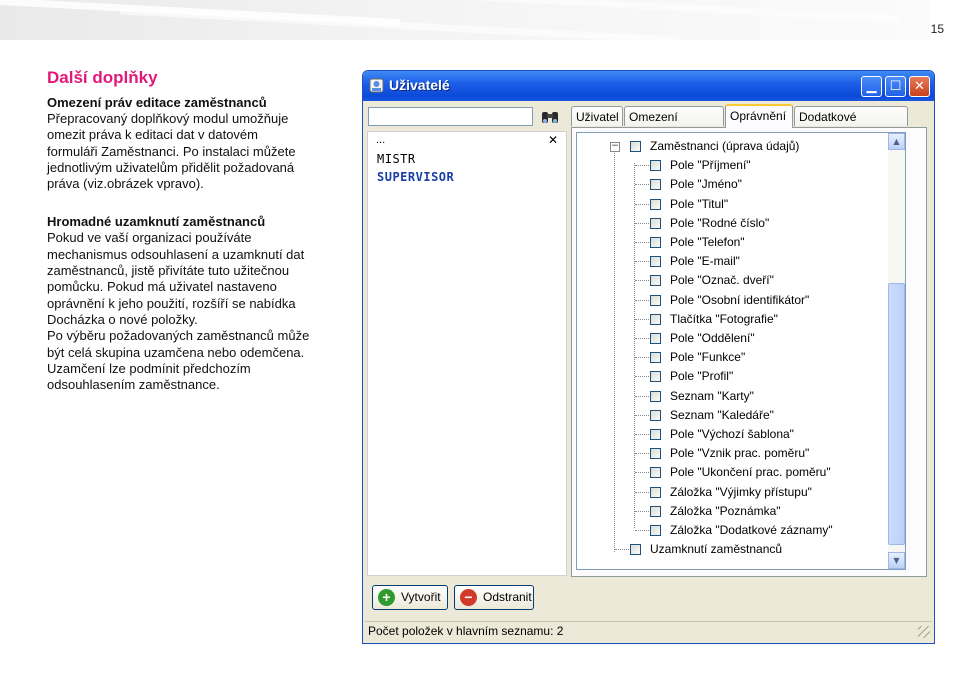  I want to click on tree-node-permission: Pole "E-mail", so click(705, 261).